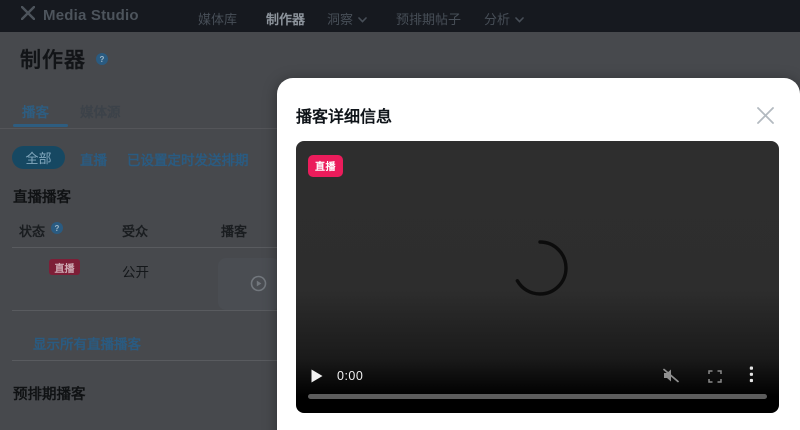  I want to click on scheduled-broadcasts-heading: 预排期播客, so click(49, 395).